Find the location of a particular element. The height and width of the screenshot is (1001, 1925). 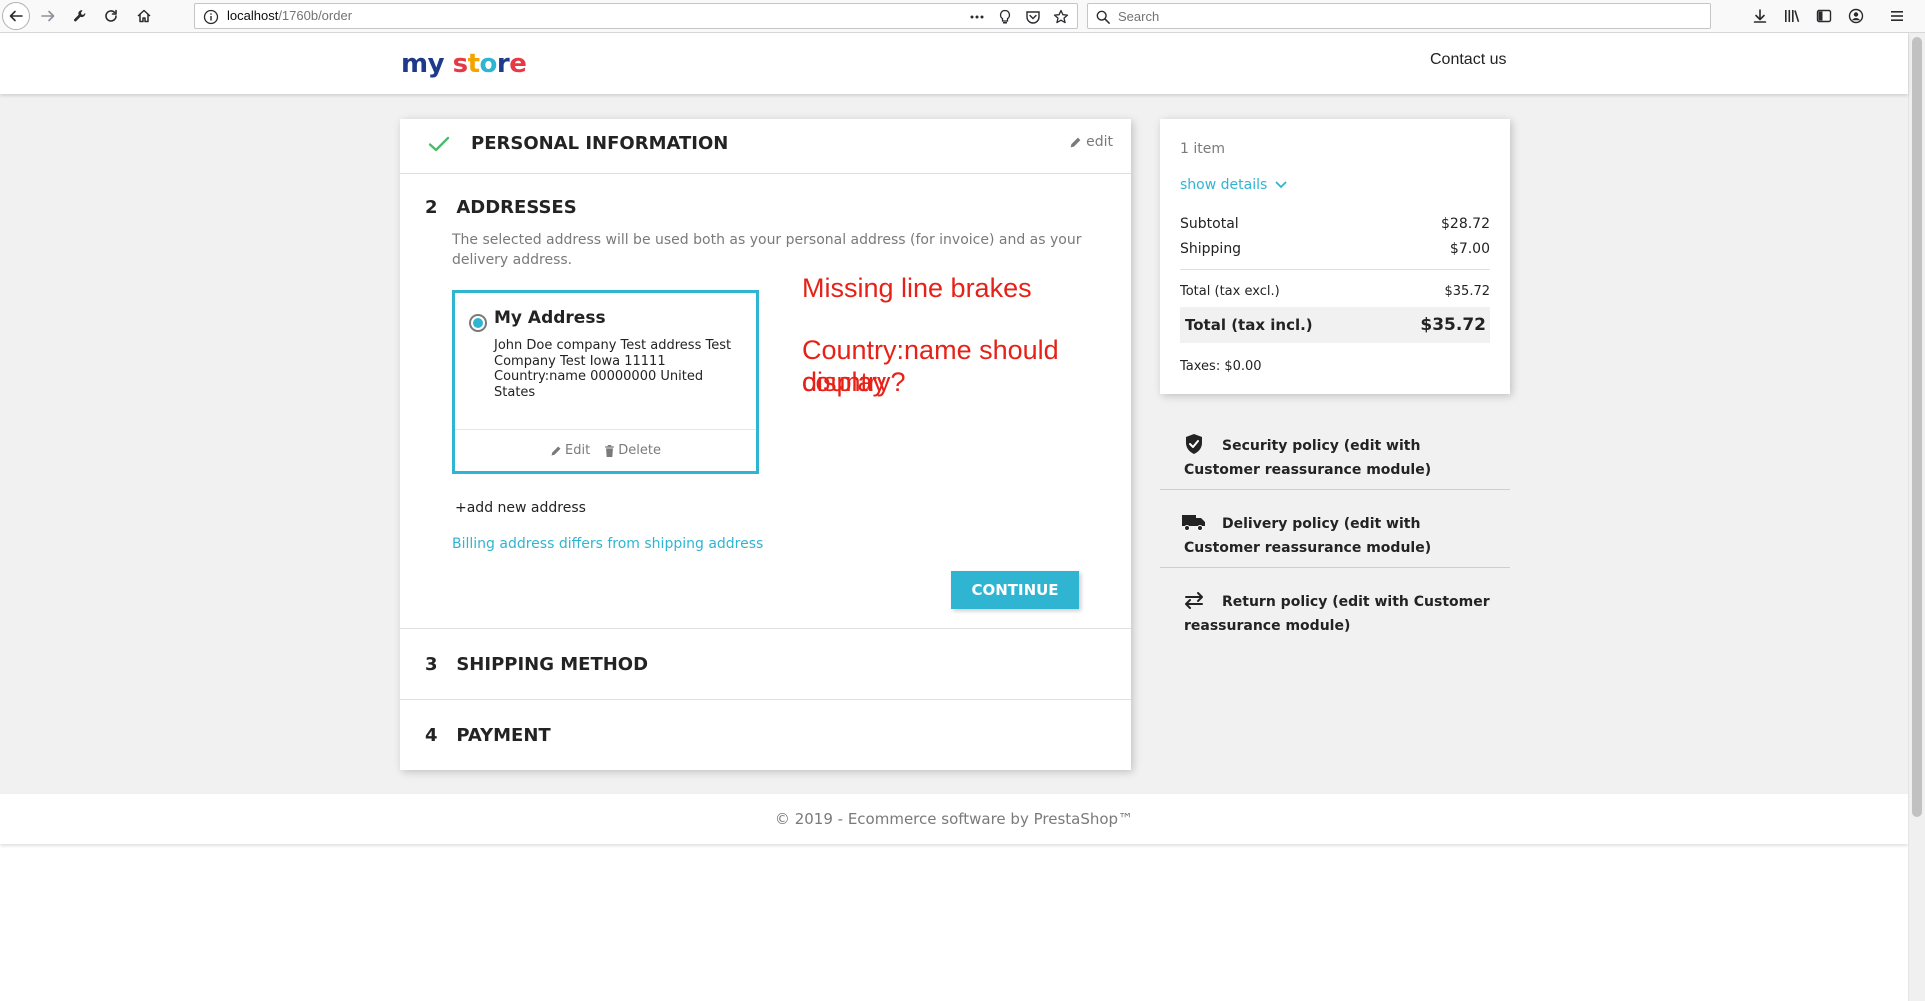

show-details-link: show details is located at coordinates (1233, 185).